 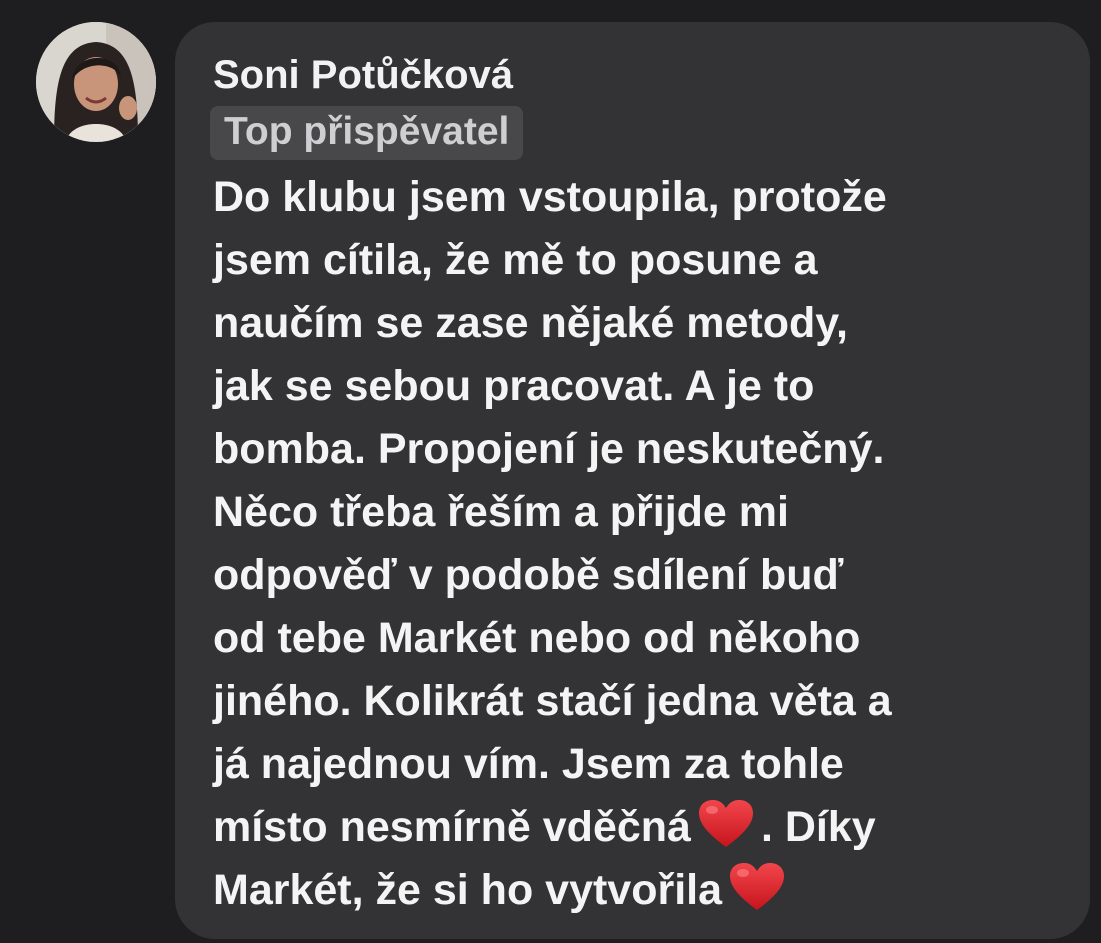 What do you see at coordinates (528, 764) in the screenshot?
I see `comment-line: já najednou vím. Jsem za tohle` at bounding box center [528, 764].